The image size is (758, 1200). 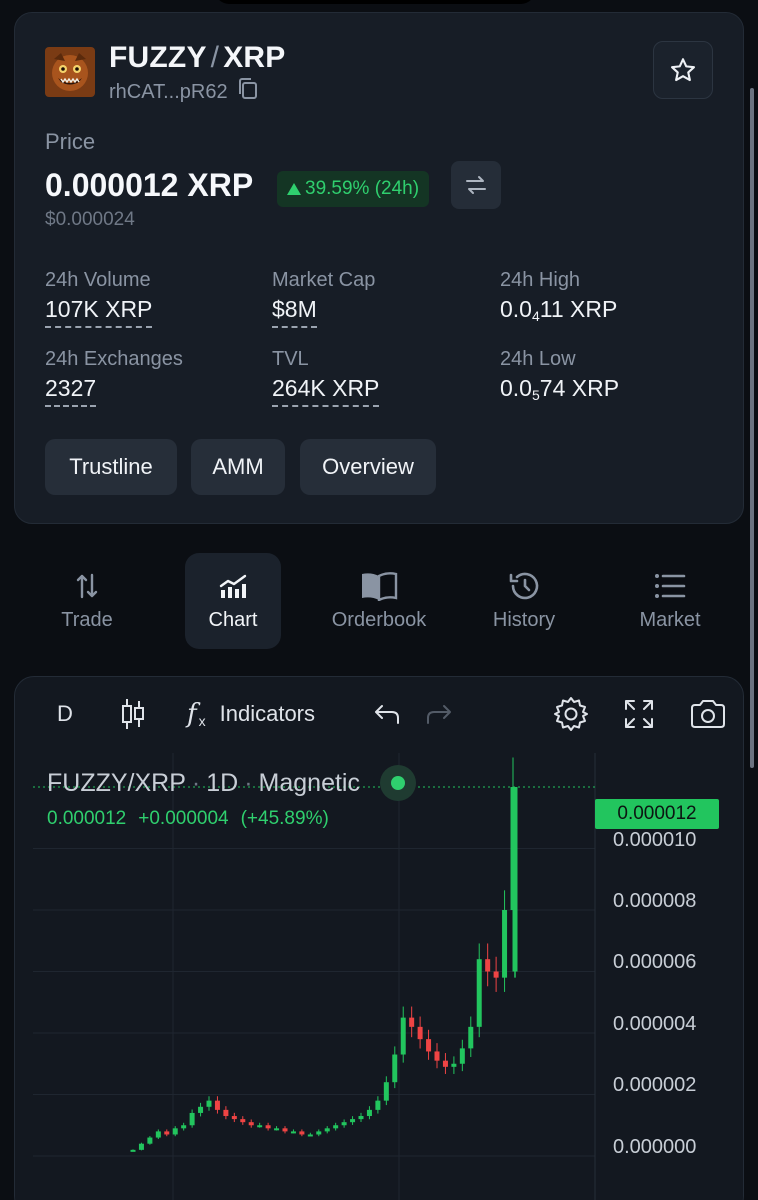 What do you see at coordinates (248, 92) in the screenshot?
I see `copy-icon` at bounding box center [248, 92].